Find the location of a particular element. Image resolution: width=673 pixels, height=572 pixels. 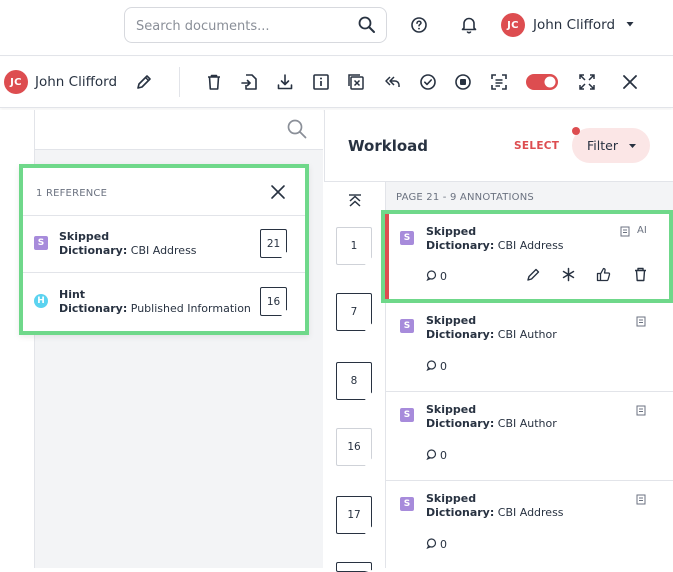

filter-label: Filter is located at coordinates (602, 145).